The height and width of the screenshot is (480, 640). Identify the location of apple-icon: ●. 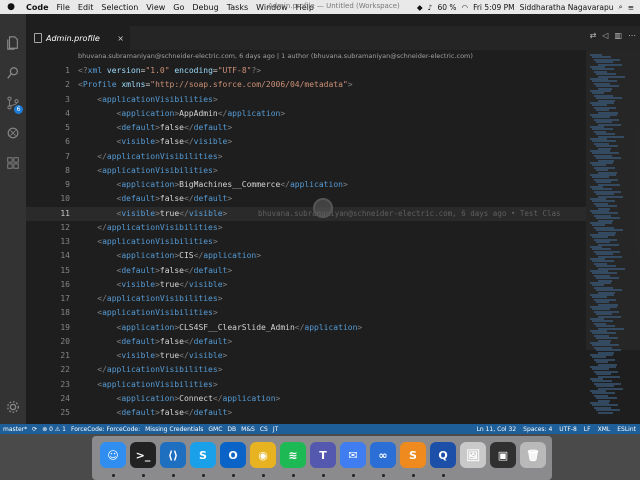
(11, 7).